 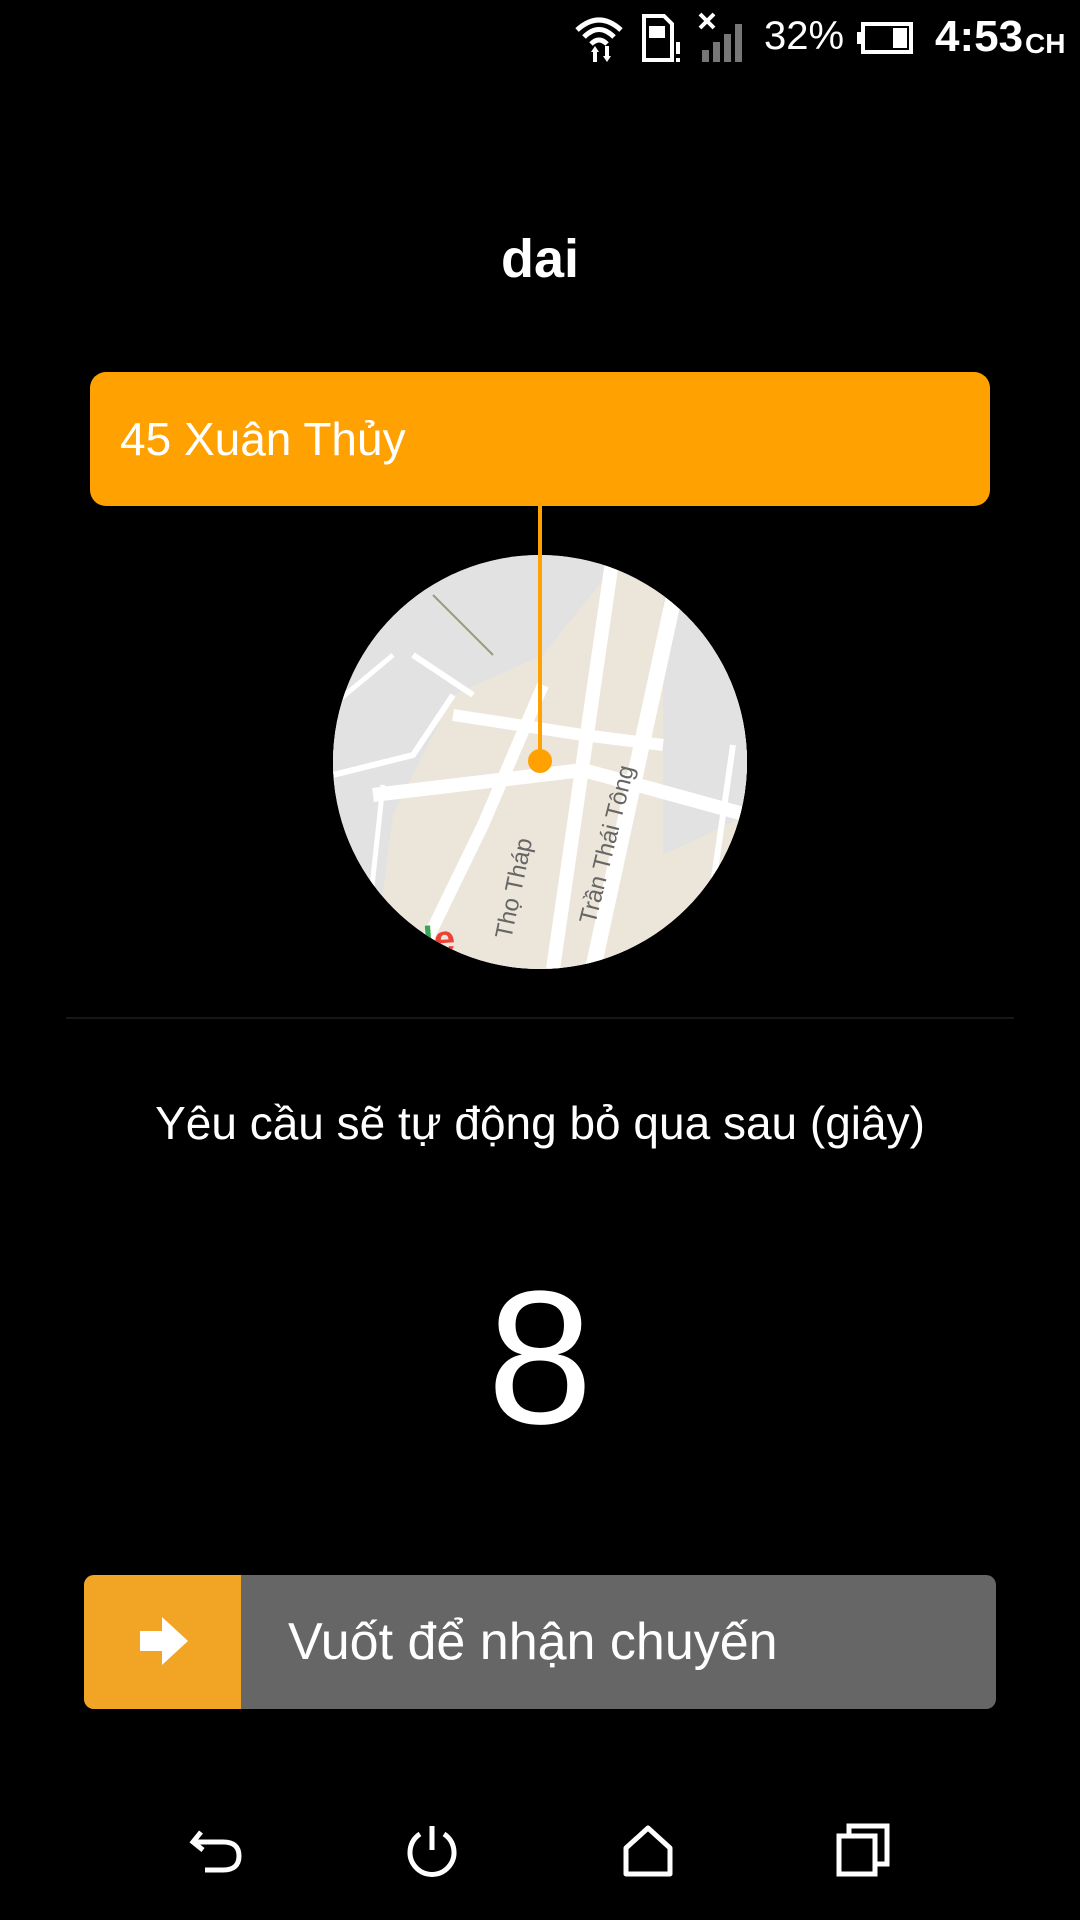 What do you see at coordinates (540, 1018) in the screenshot?
I see `section-divider` at bounding box center [540, 1018].